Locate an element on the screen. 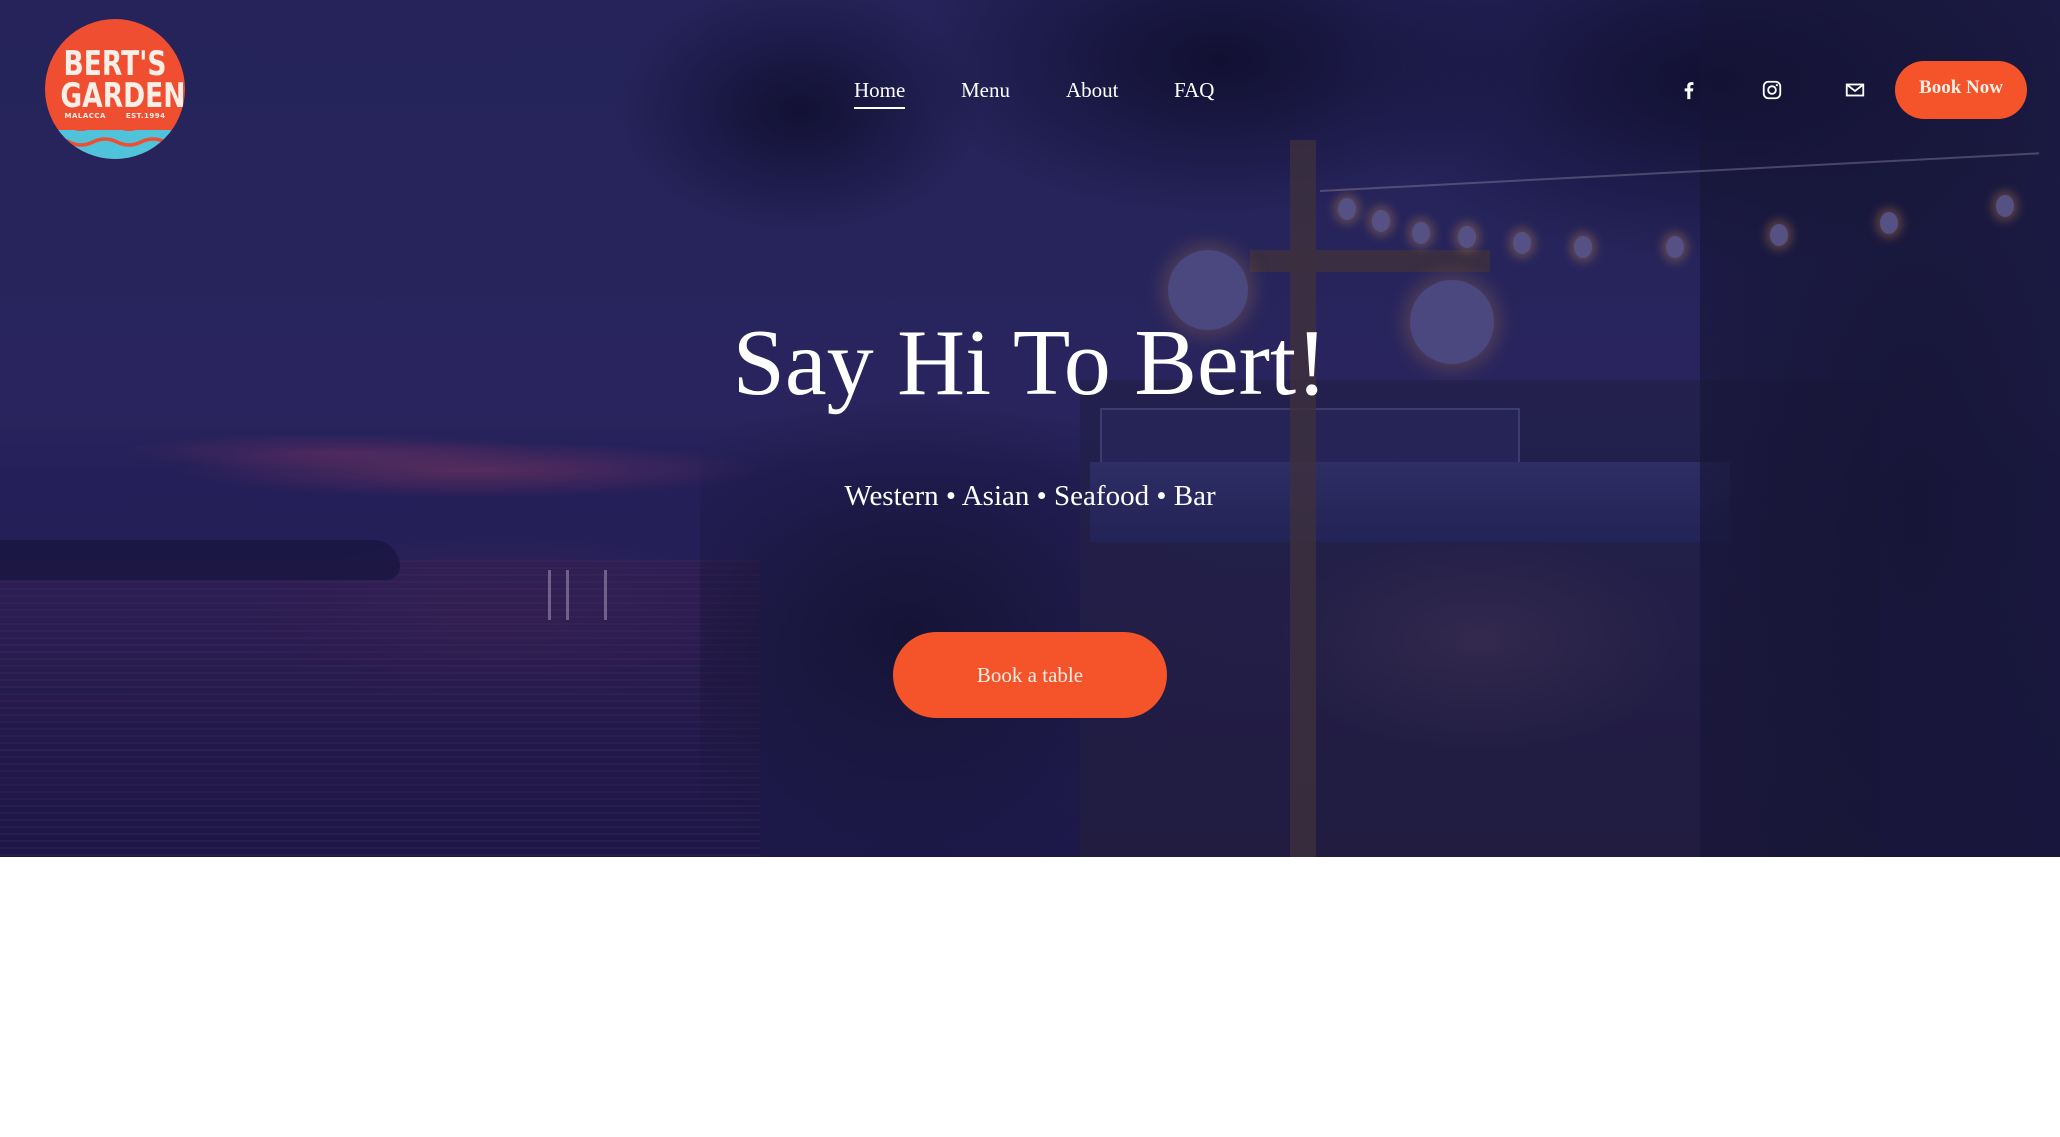 This screenshot has width=2060, height=1137. main-nav: Home Menu About FAQ is located at coordinates (1030, 96).